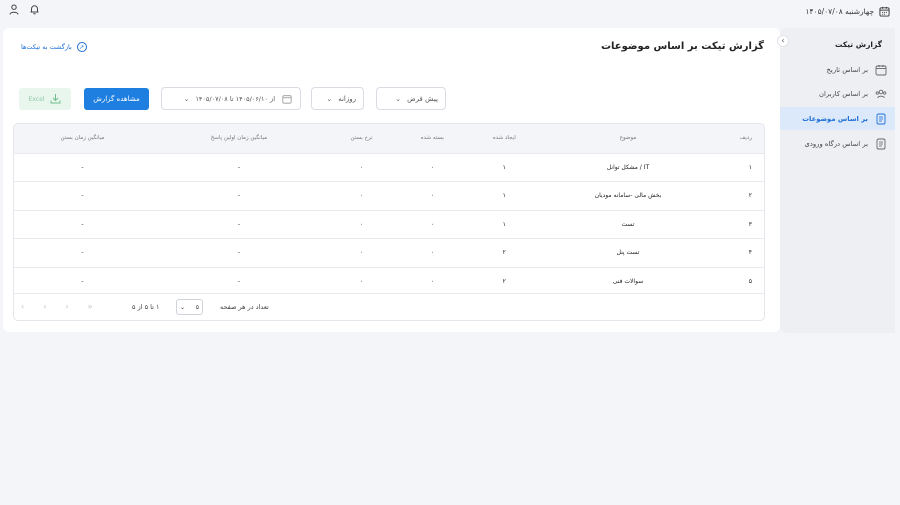 This screenshot has width=900, height=505. I want to click on sidebar-item-by-channel: بر اساس درگاه ورودی, so click(837, 143).